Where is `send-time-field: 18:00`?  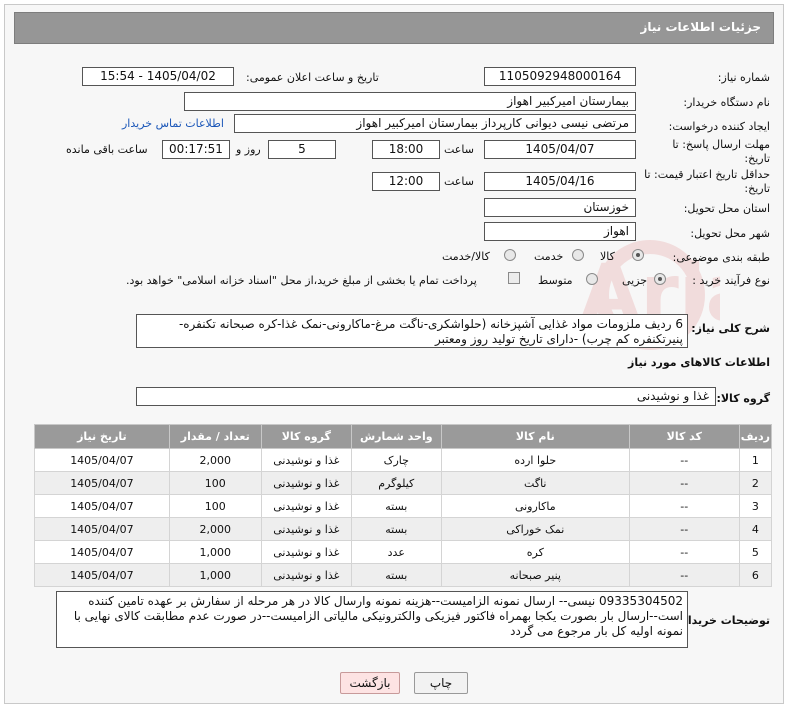 send-time-field: 18:00 is located at coordinates (406, 149).